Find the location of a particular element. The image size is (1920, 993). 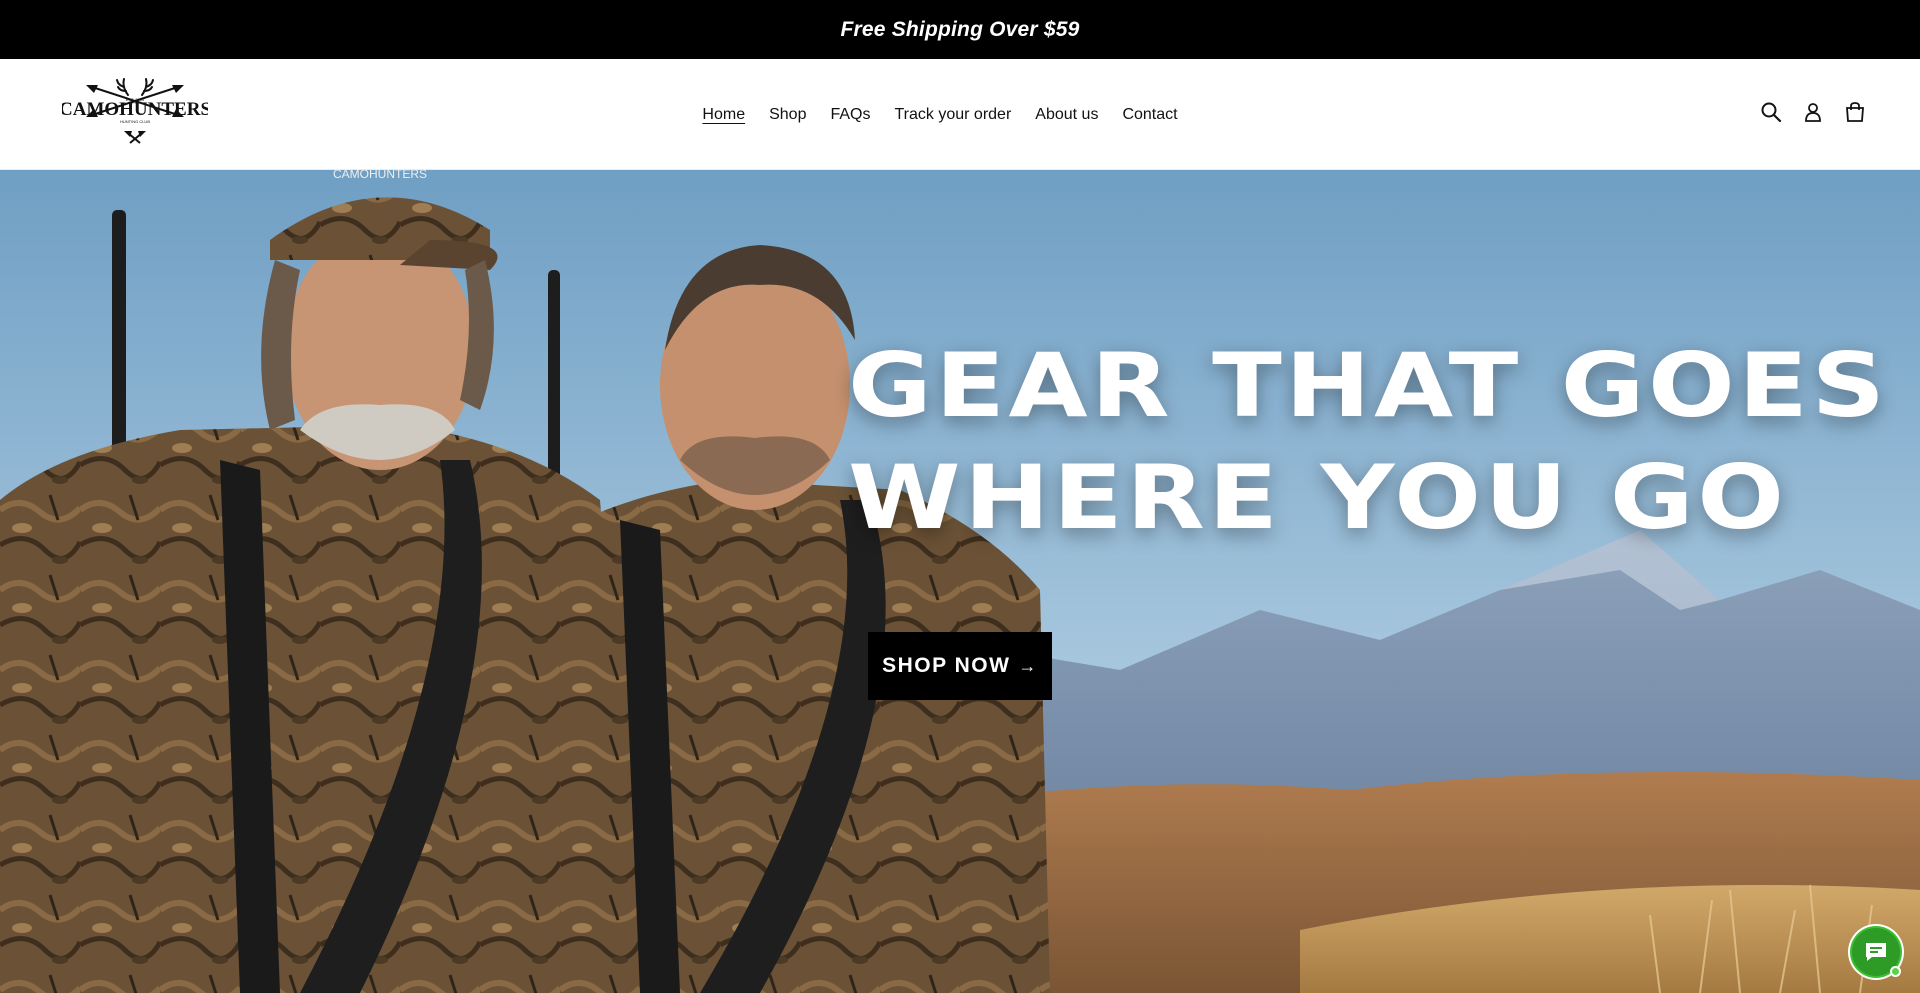

search-icon is located at coordinates (1771, 112).